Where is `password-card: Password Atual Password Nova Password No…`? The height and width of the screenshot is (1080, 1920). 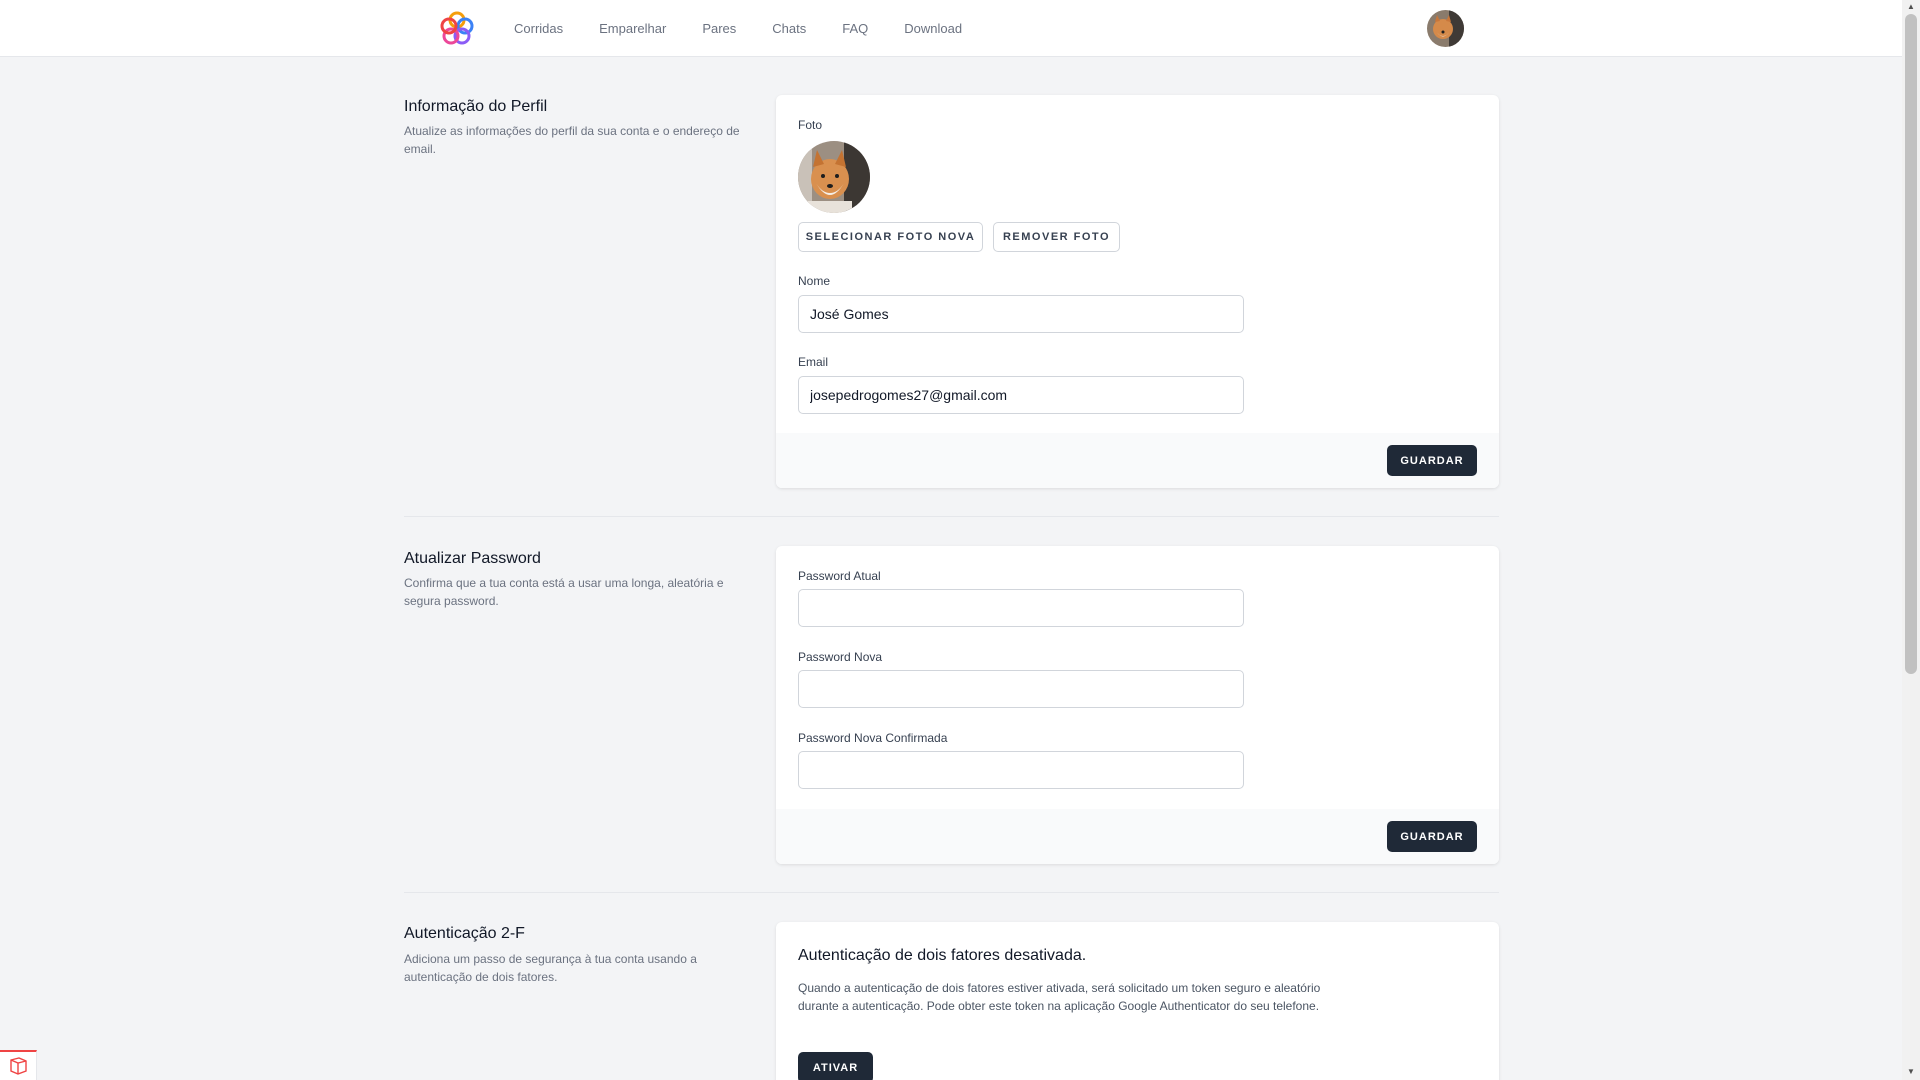
password-card: Password Atual Password Nova Password No… is located at coordinates (1137, 705).